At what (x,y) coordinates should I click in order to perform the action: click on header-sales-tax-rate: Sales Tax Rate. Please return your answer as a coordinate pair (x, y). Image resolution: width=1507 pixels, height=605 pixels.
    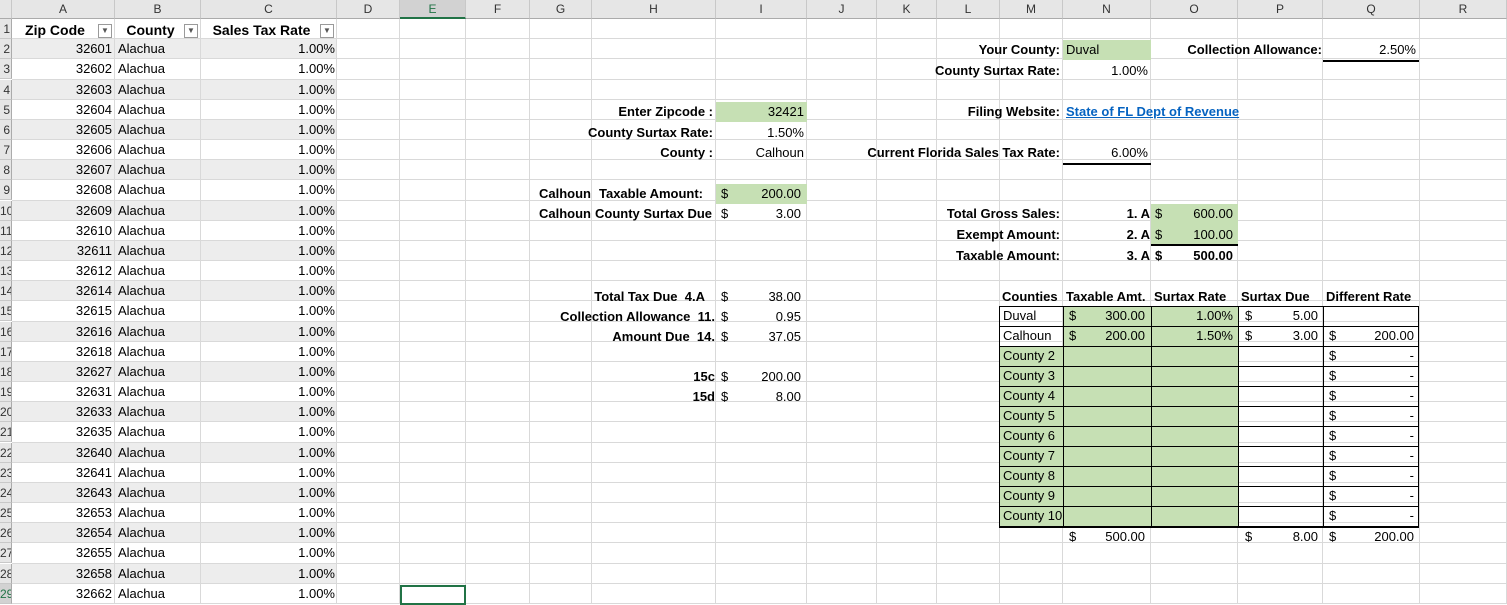
    Looking at the image, I should click on (269, 30).